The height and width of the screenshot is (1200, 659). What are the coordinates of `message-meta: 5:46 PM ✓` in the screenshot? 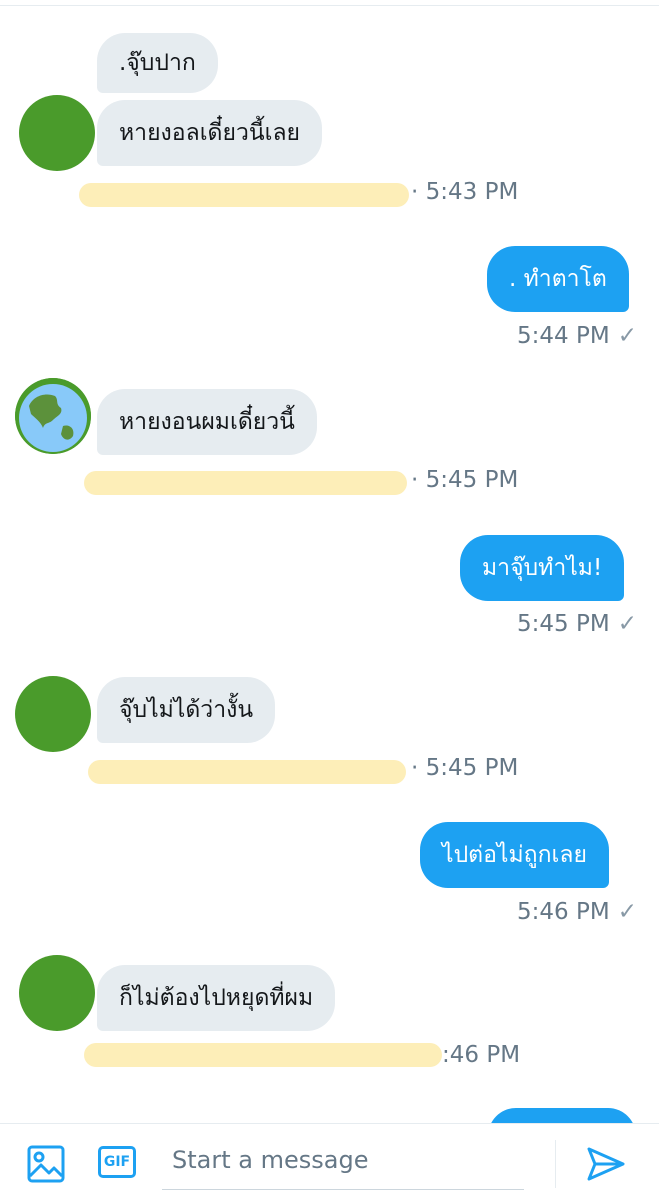 It's located at (577, 912).